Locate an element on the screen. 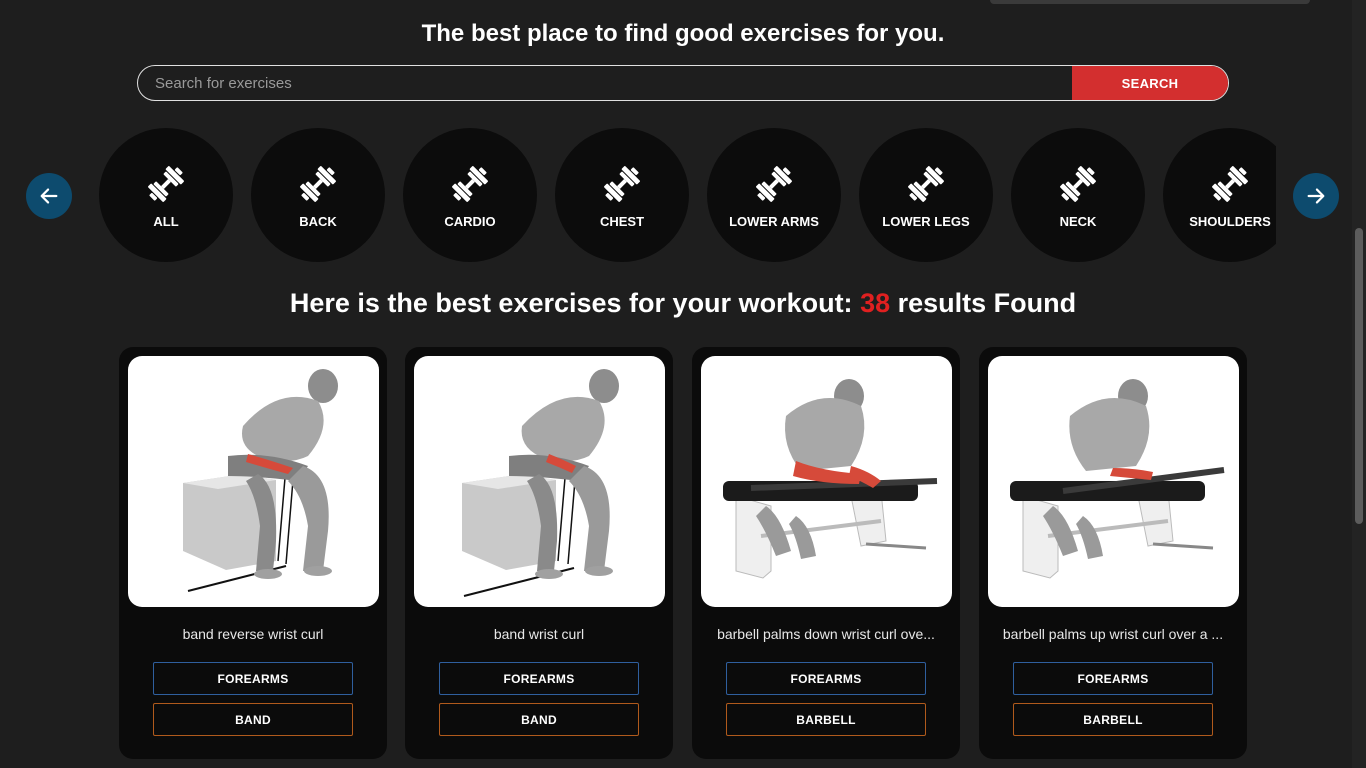 This screenshot has height=768, width=1366. results-count: 38 is located at coordinates (875, 303).